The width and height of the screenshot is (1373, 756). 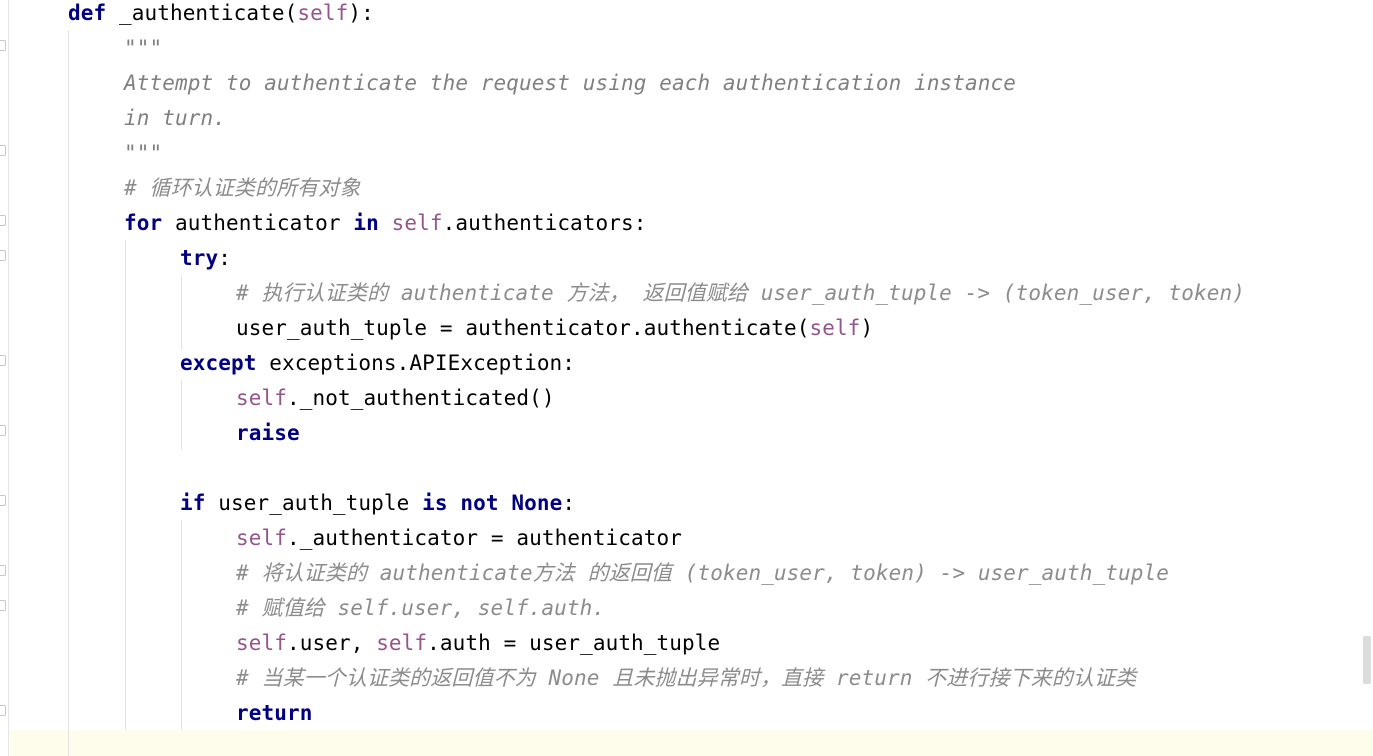 I want to click on code-line: self.user, self.auth = user_auth_tuple, so click(x=478, y=643).